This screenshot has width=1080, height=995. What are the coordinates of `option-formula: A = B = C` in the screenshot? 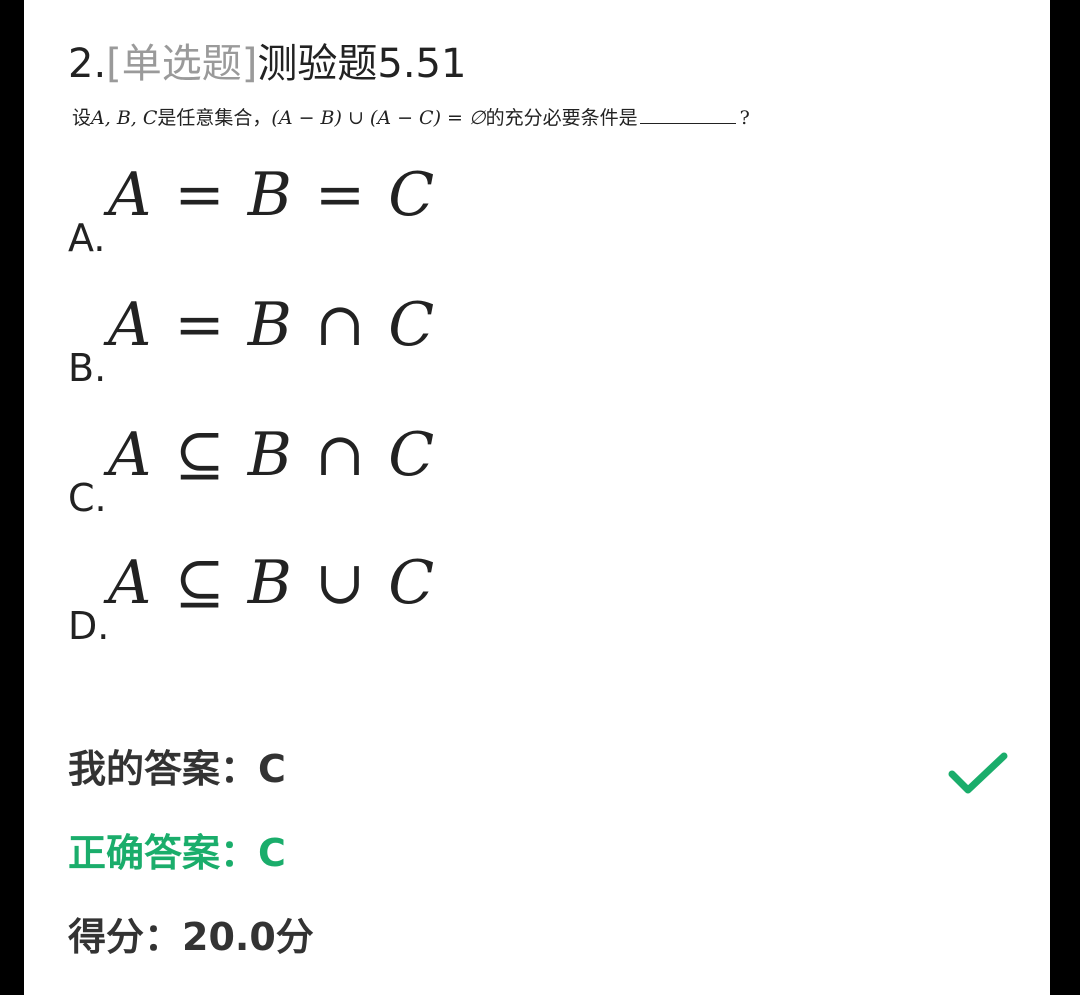 It's located at (272, 195).